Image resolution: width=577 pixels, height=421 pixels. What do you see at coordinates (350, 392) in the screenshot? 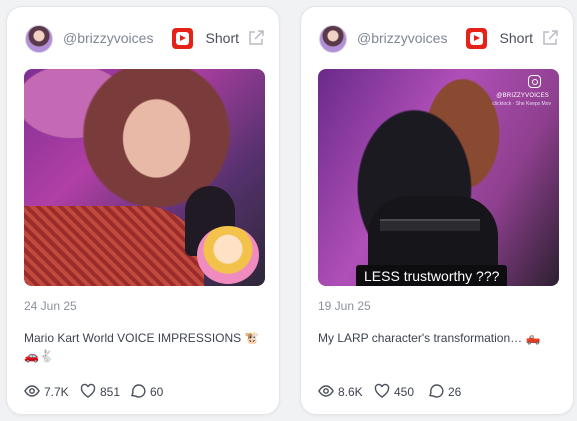
I see `views-count: 8.6K` at bounding box center [350, 392].